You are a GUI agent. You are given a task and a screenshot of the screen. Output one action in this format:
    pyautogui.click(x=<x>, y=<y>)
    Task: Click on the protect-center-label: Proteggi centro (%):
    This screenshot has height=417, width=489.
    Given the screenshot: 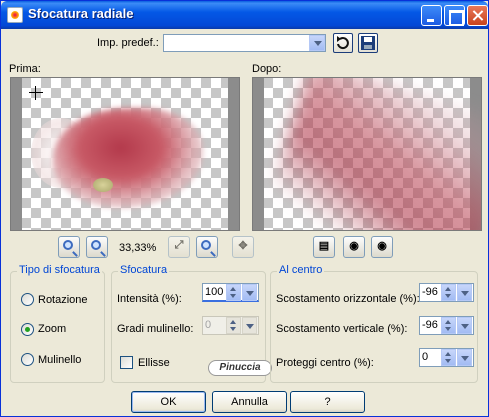 What is the action you would take?
    pyautogui.click(x=325, y=363)
    